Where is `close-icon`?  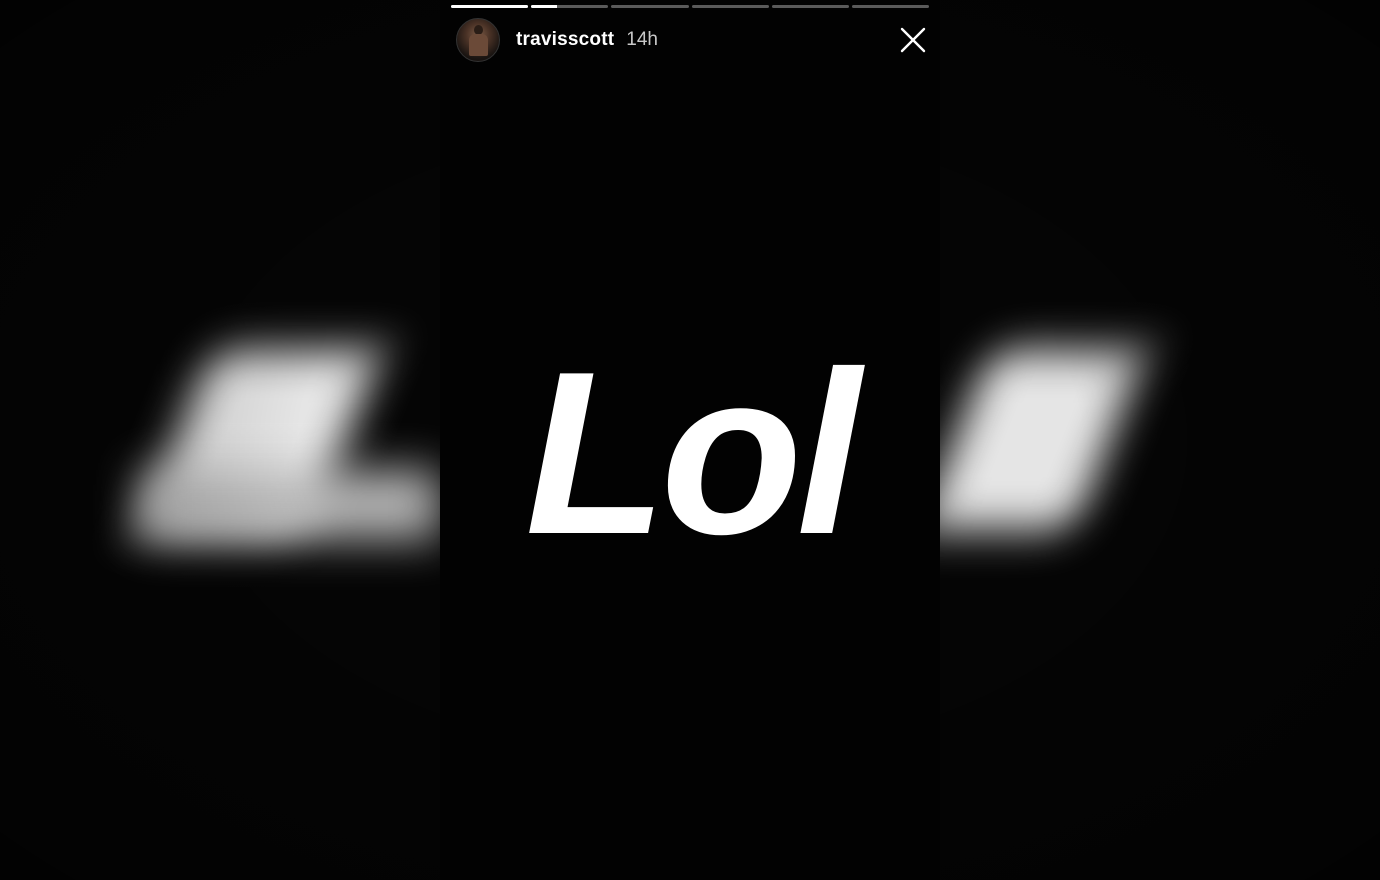
close-icon is located at coordinates (913, 40).